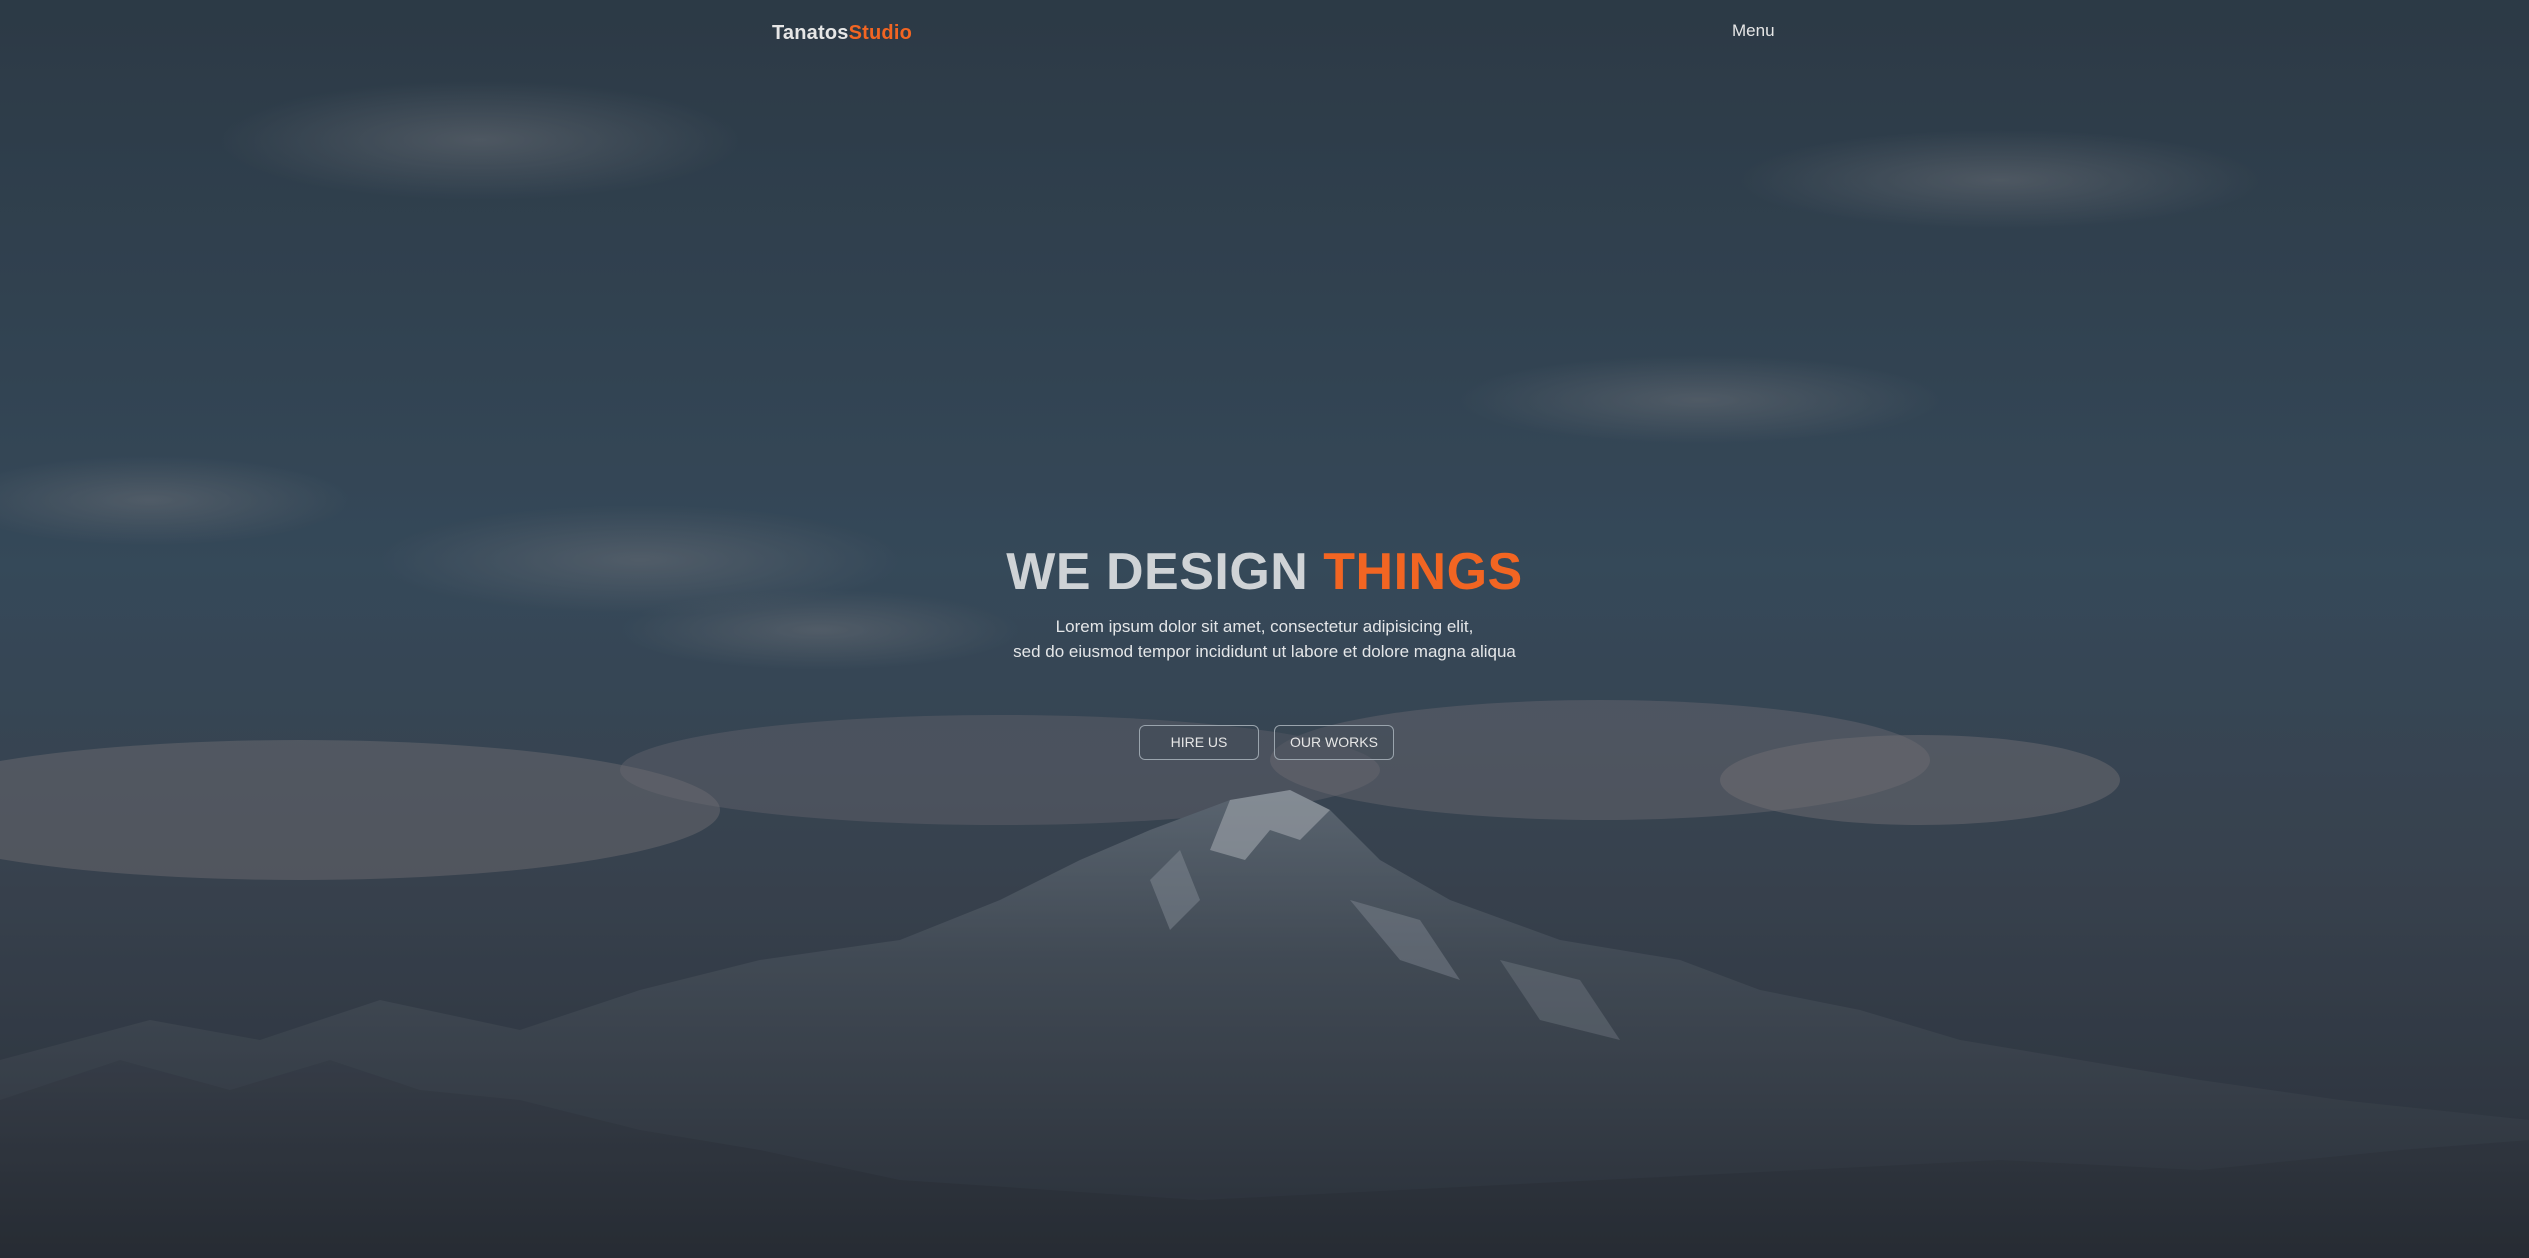 The image size is (2529, 1258). Describe the element at coordinates (1157, 572) in the screenshot. I see `headline-main: WE DESIGN` at that location.